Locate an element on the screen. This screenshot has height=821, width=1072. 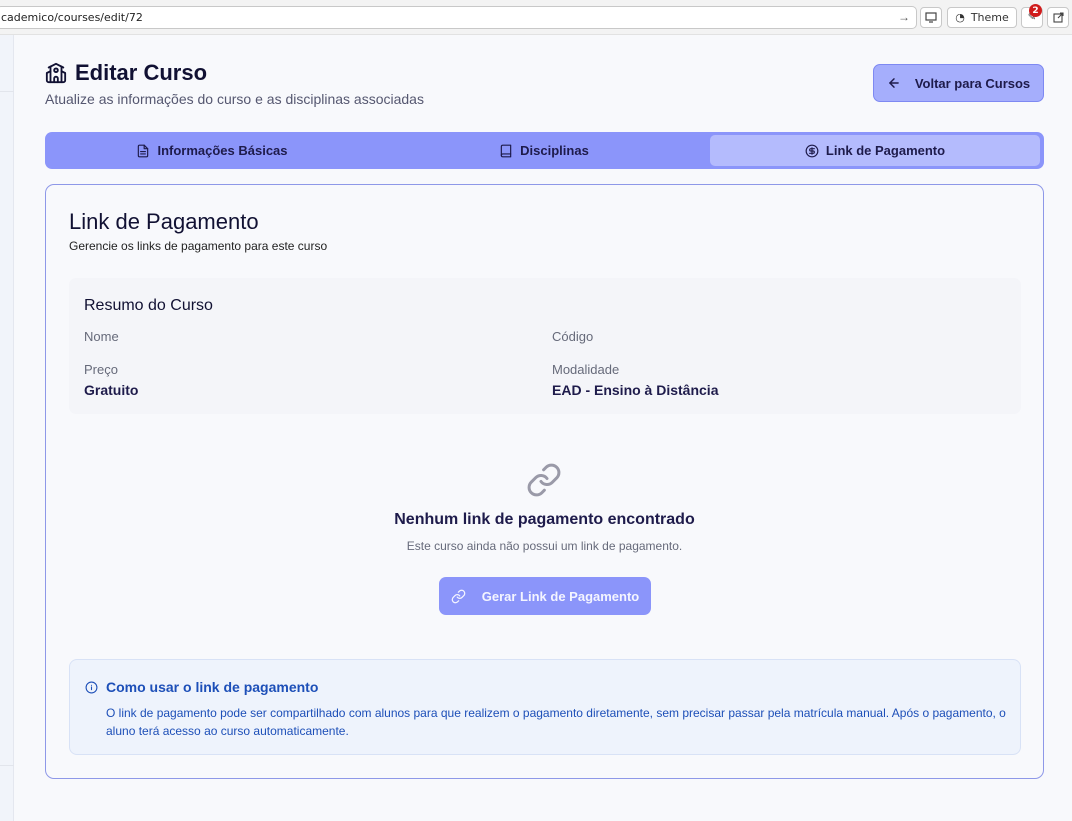
page-title: Editar Curso is located at coordinates (126, 73).